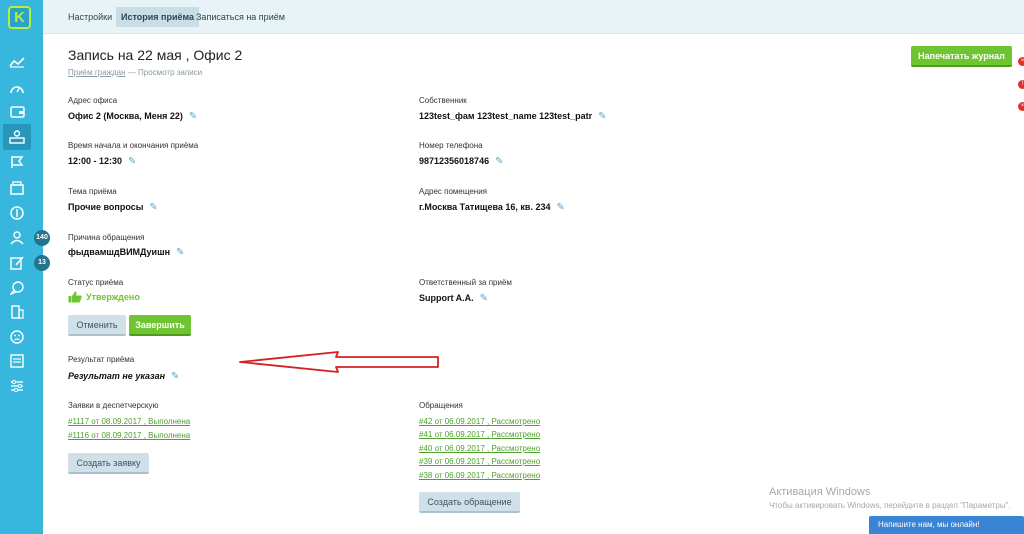  What do you see at coordinates (129, 421) in the screenshot?
I see `request-link: #1117 от 08.09.2017 , Выполнена` at bounding box center [129, 421].